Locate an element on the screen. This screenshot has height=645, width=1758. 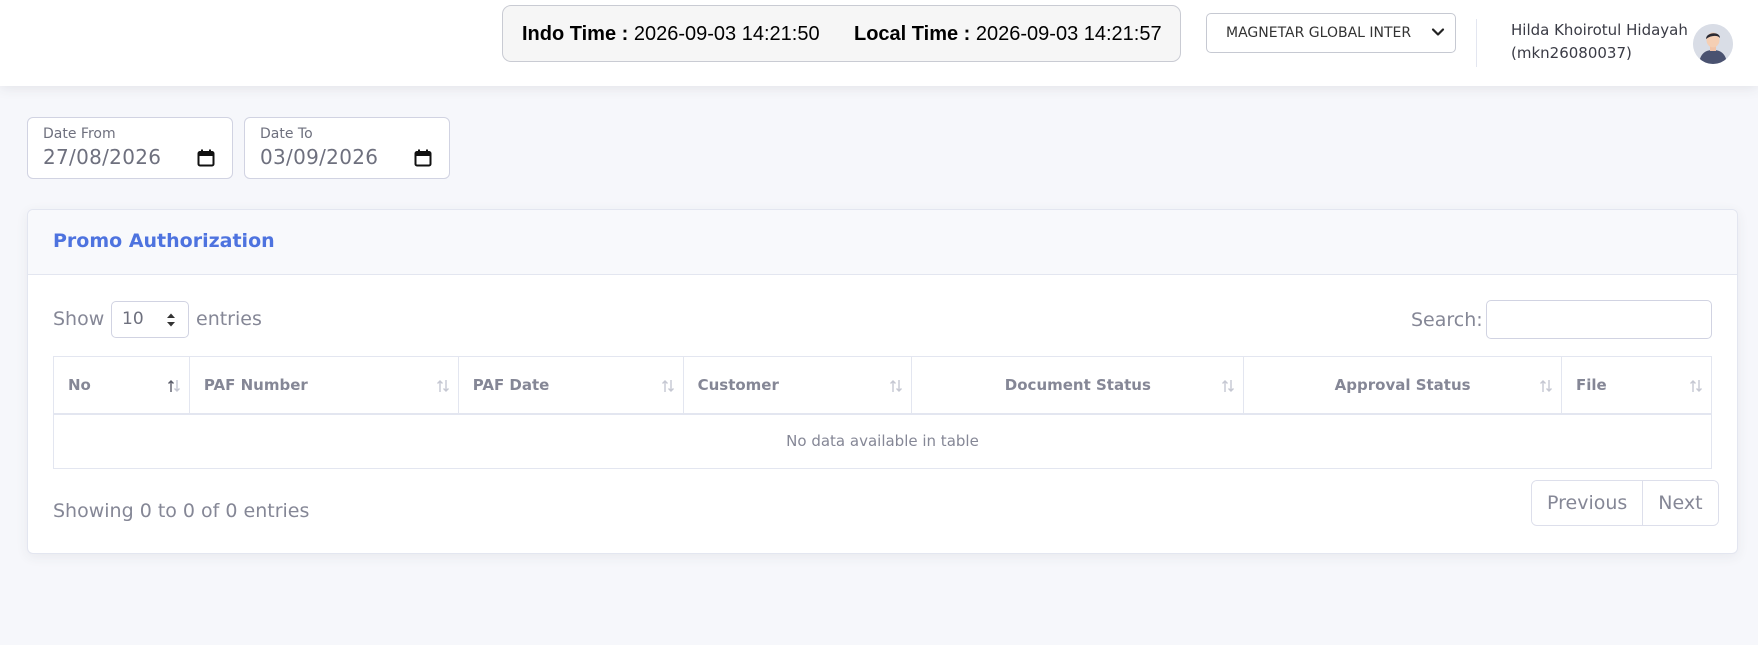
previous-button: Previous is located at coordinates (1587, 503).